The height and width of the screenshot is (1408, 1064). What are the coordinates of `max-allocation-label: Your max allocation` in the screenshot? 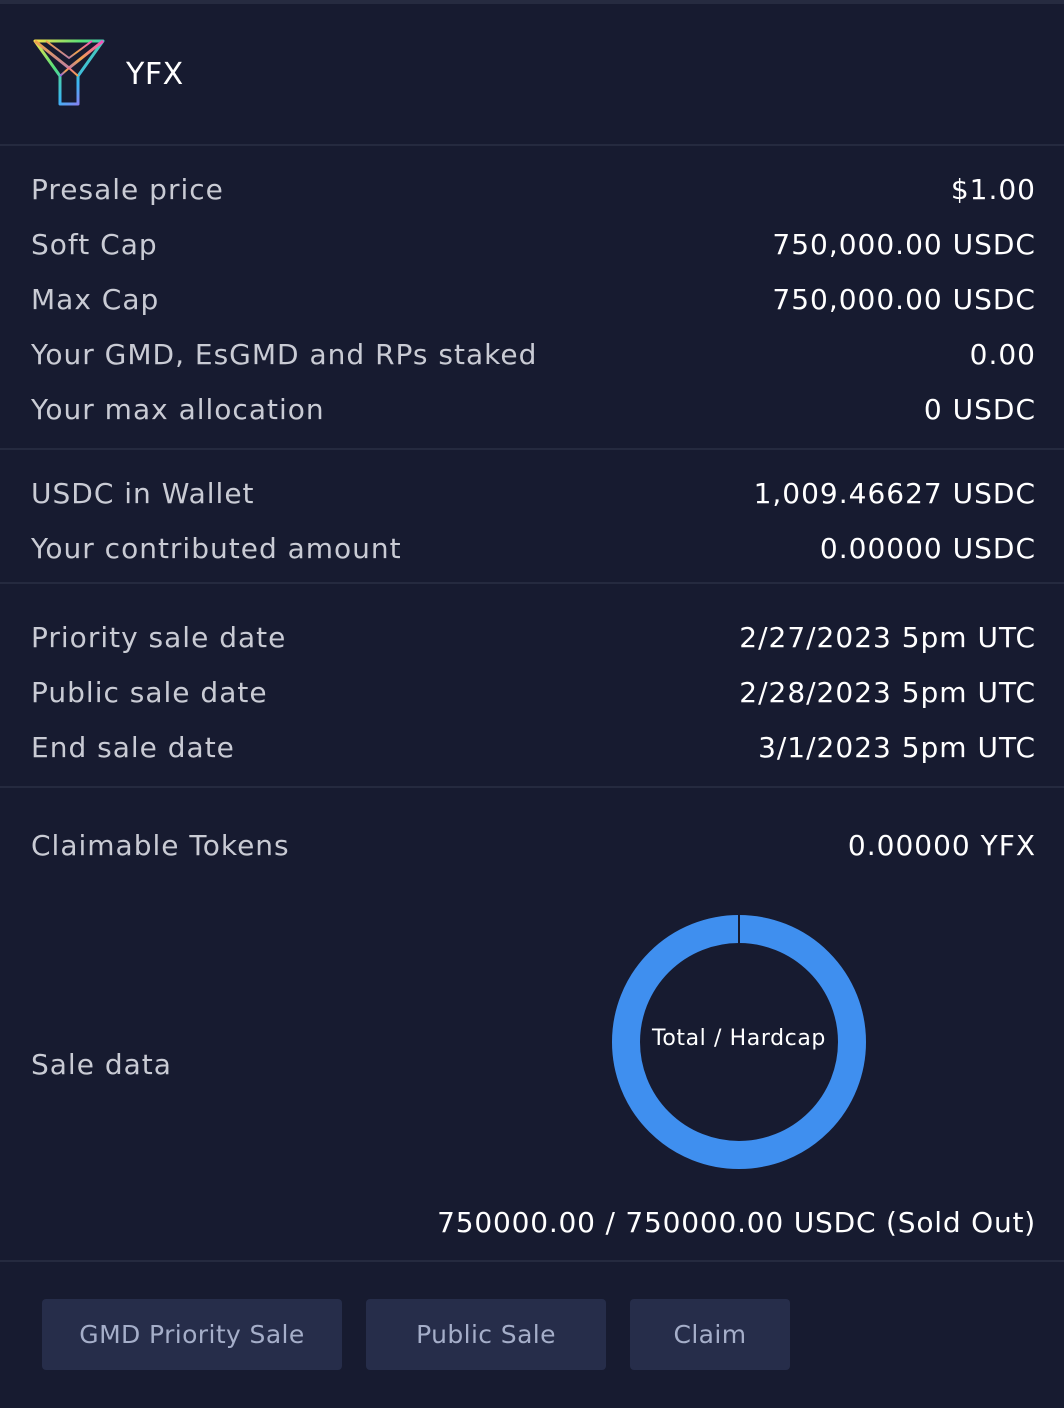 It's located at (178, 409).